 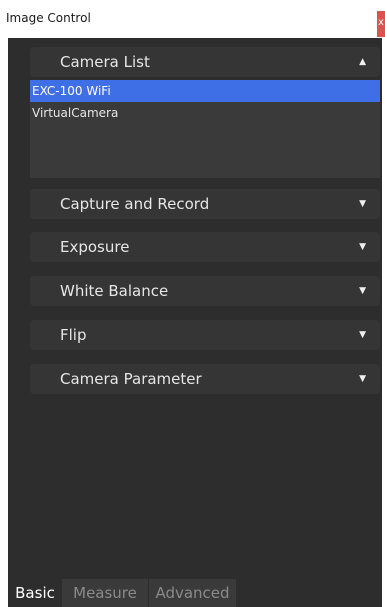 I want to click on camera-list-item-virtualcamera: VirtualCamera, so click(x=205, y=113).